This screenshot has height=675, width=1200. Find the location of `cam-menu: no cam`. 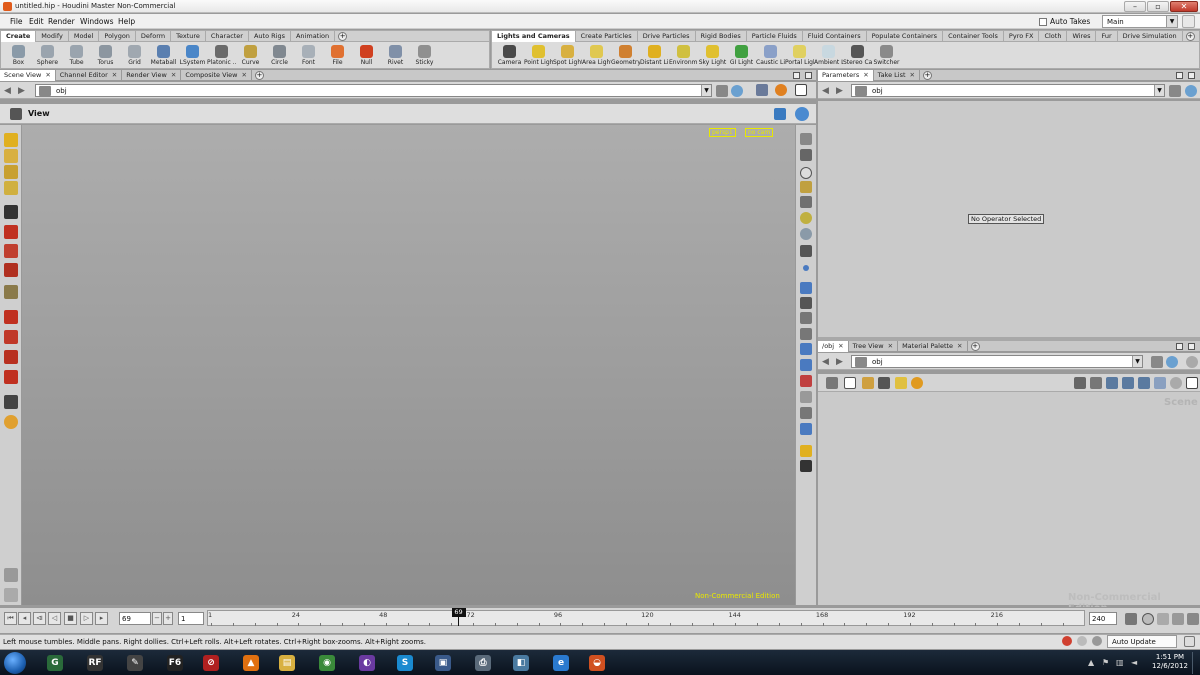

cam-menu: no cam is located at coordinates (759, 132).